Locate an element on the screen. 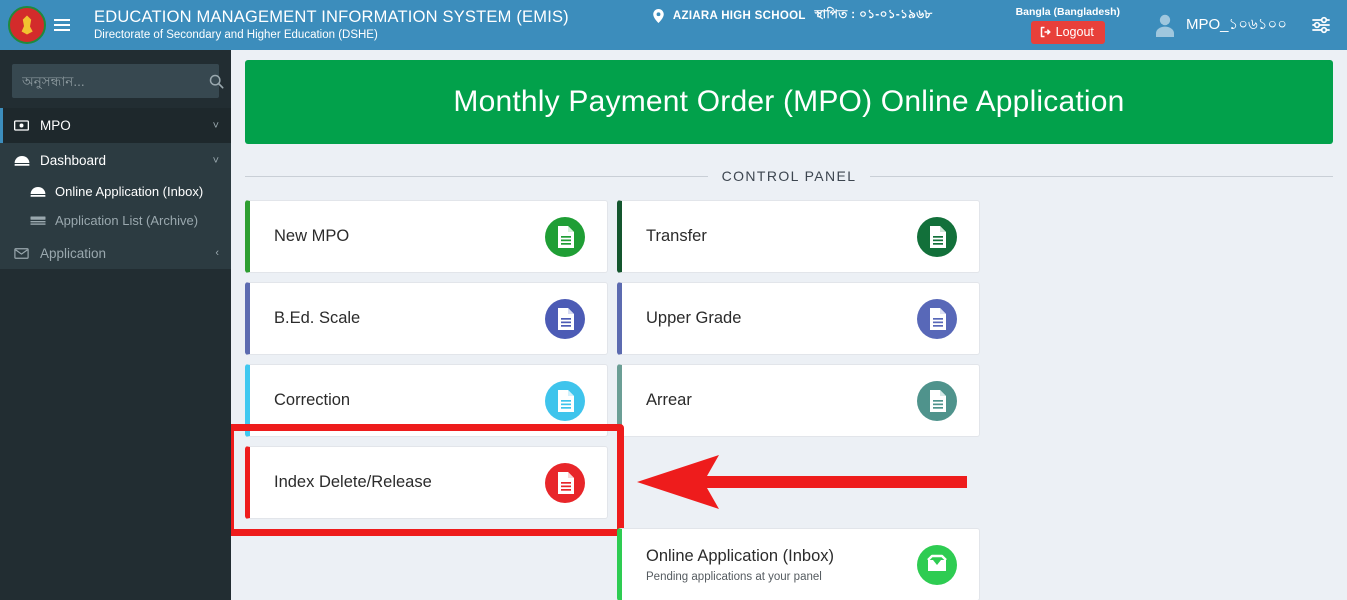 This screenshot has height=600, width=1347. card-title: Correction is located at coordinates (312, 400).